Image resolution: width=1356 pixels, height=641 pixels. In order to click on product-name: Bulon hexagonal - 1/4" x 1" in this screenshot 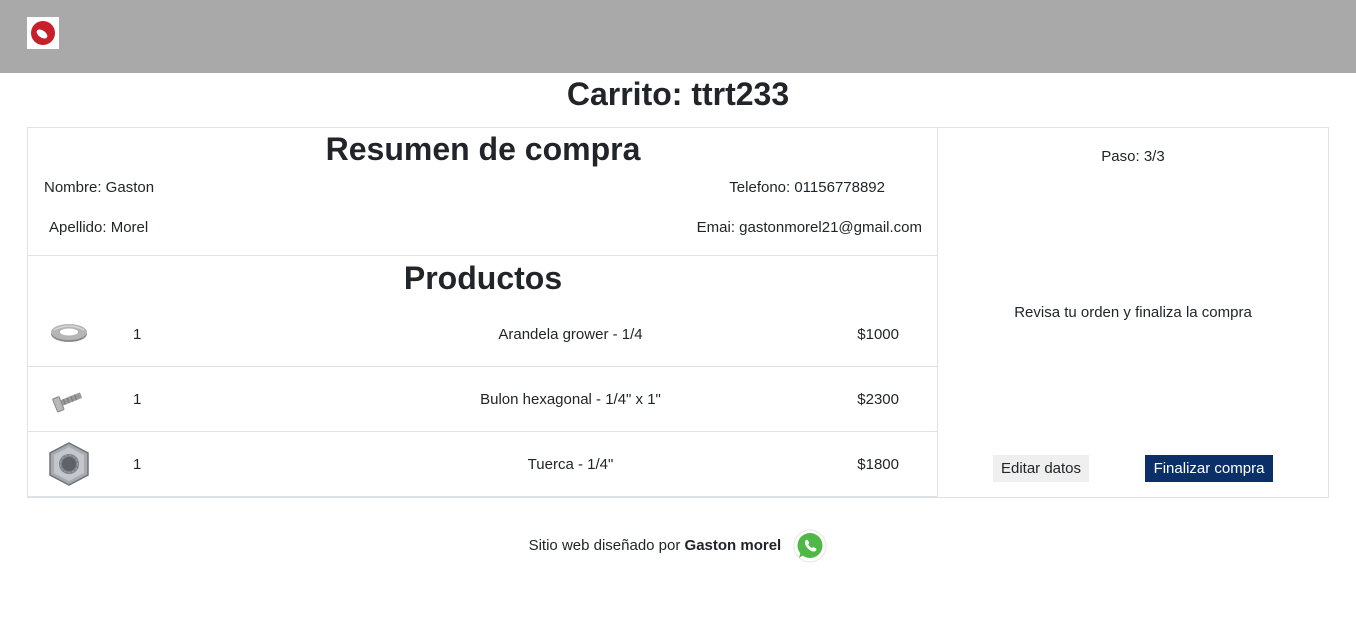, I will do `click(570, 399)`.